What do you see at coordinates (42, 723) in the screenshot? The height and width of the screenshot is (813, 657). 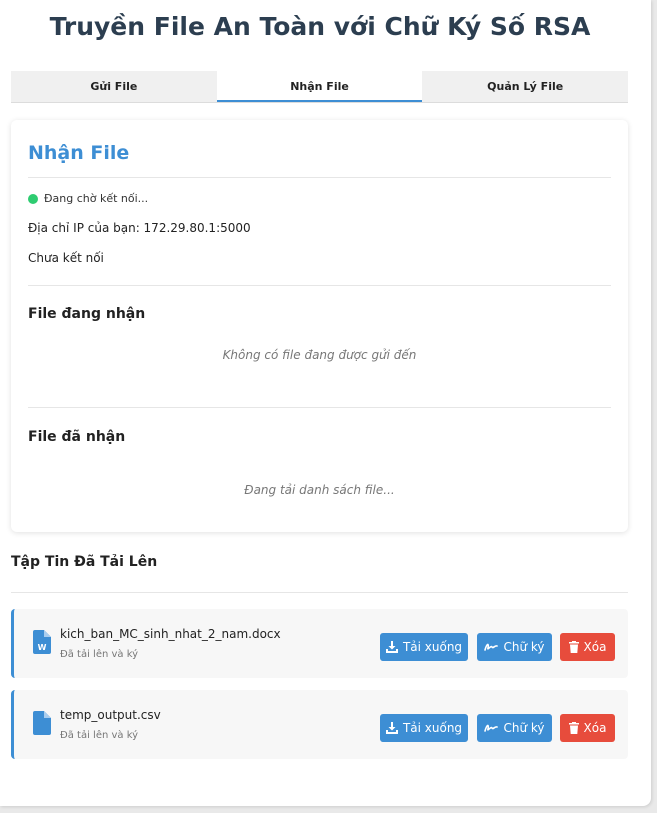 I see `file-icon` at bounding box center [42, 723].